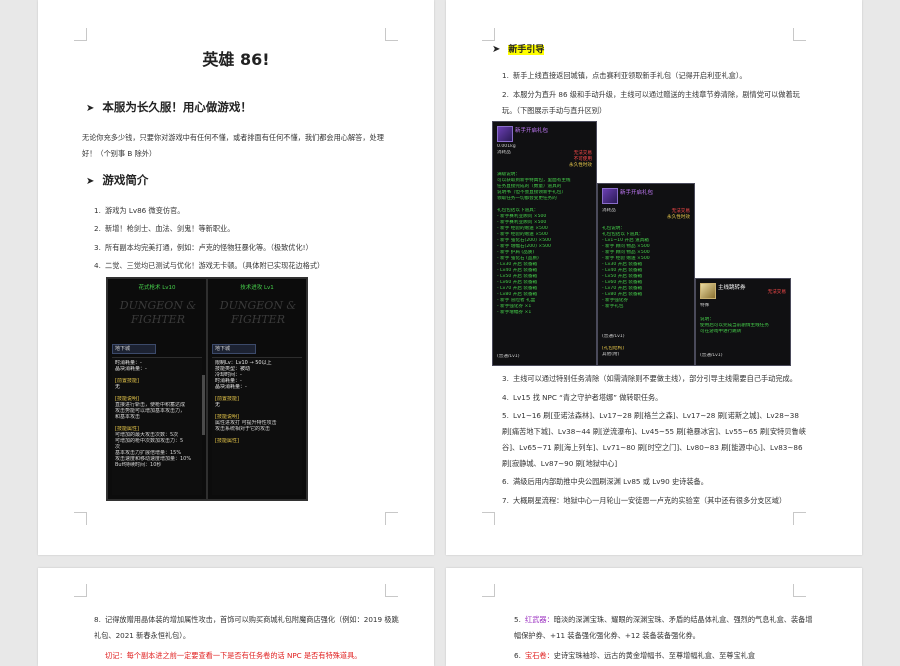  I want to click on list-item: 6. 满级后用内部助推中央公园刷深渊 Lv85 或 Lv90 史诗装备。, so click(605, 481).